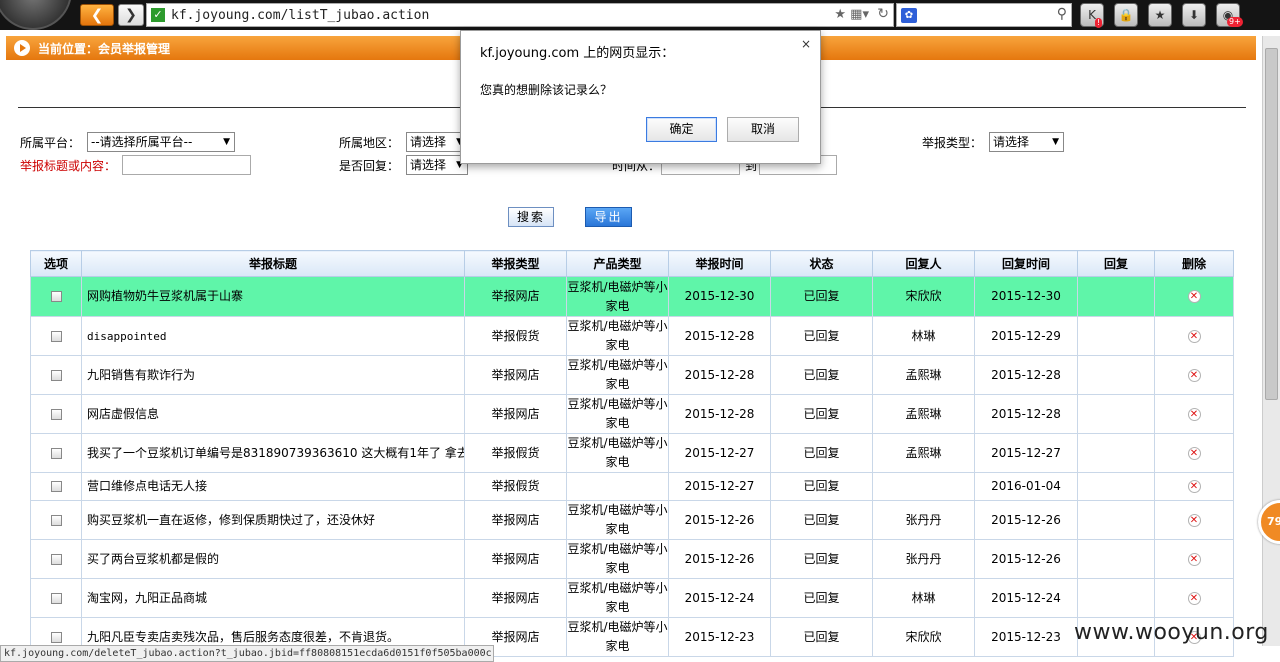 The image size is (1280, 662). I want to click on keyword-input, so click(186, 165).